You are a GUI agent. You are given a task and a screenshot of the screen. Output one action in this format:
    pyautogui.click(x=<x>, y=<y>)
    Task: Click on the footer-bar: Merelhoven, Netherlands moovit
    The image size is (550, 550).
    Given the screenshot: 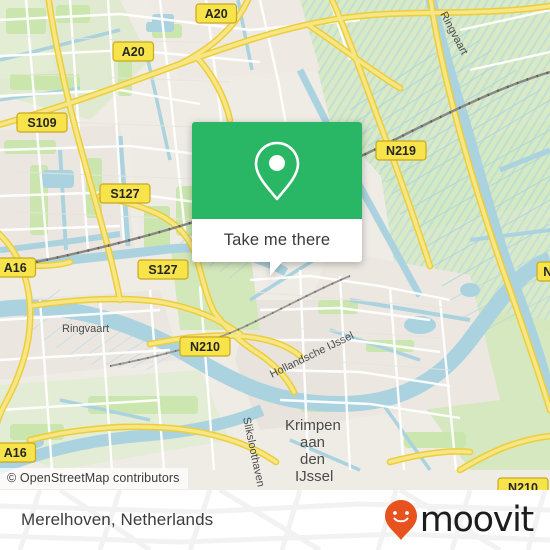 What is the action you would take?
    pyautogui.click(x=275, y=520)
    